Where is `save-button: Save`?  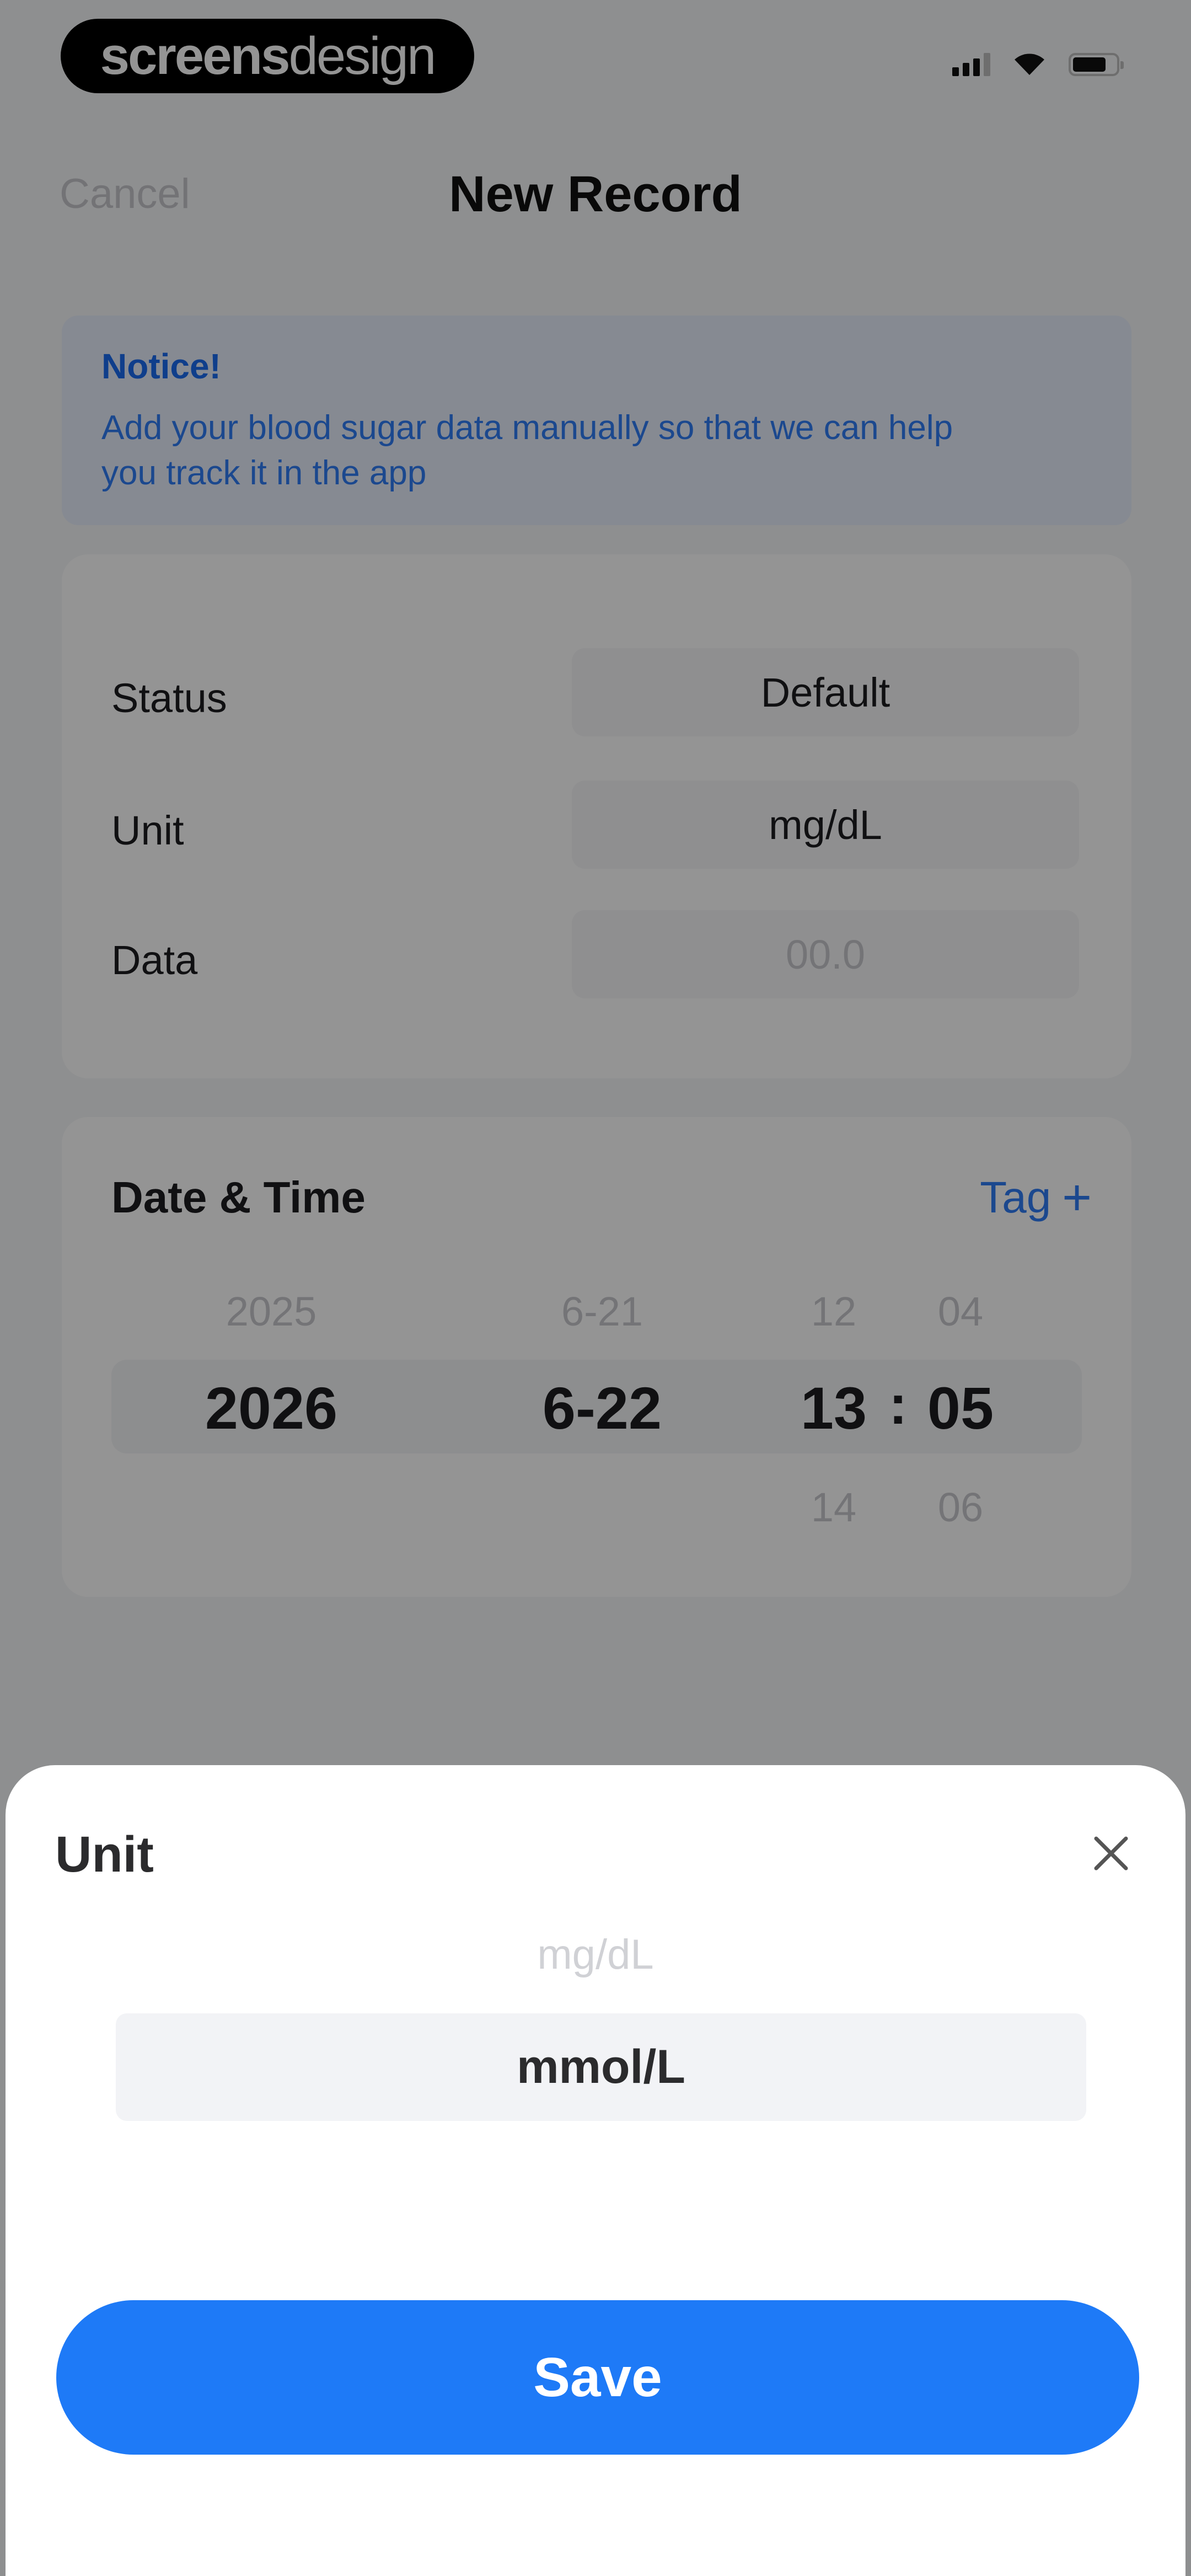 save-button: Save is located at coordinates (597, 2377).